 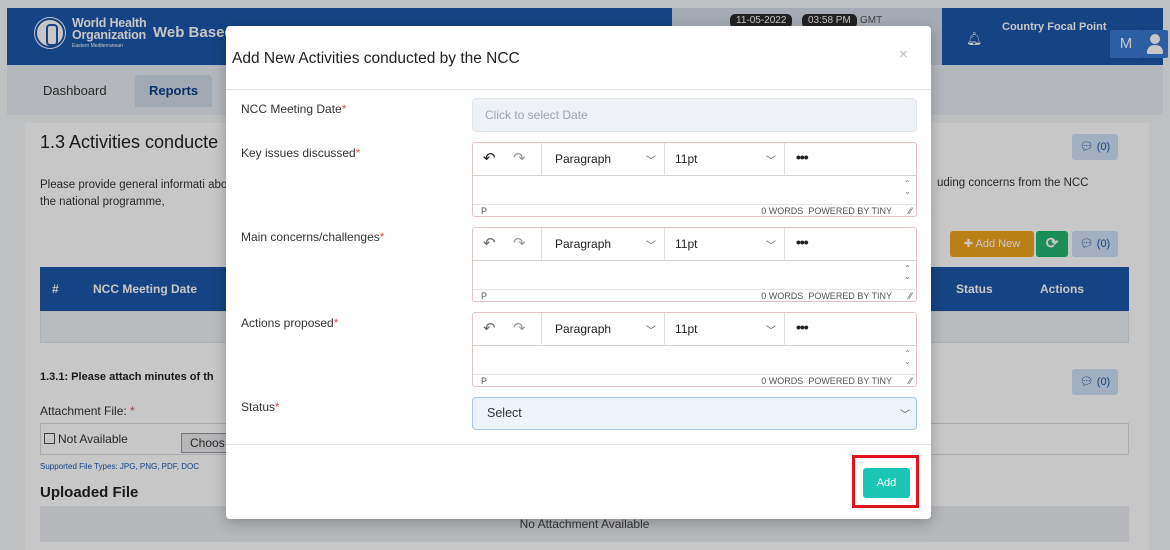 What do you see at coordinates (376, 58) in the screenshot?
I see `modal-title: Add New Activities conducted by the NCC` at bounding box center [376, 58].